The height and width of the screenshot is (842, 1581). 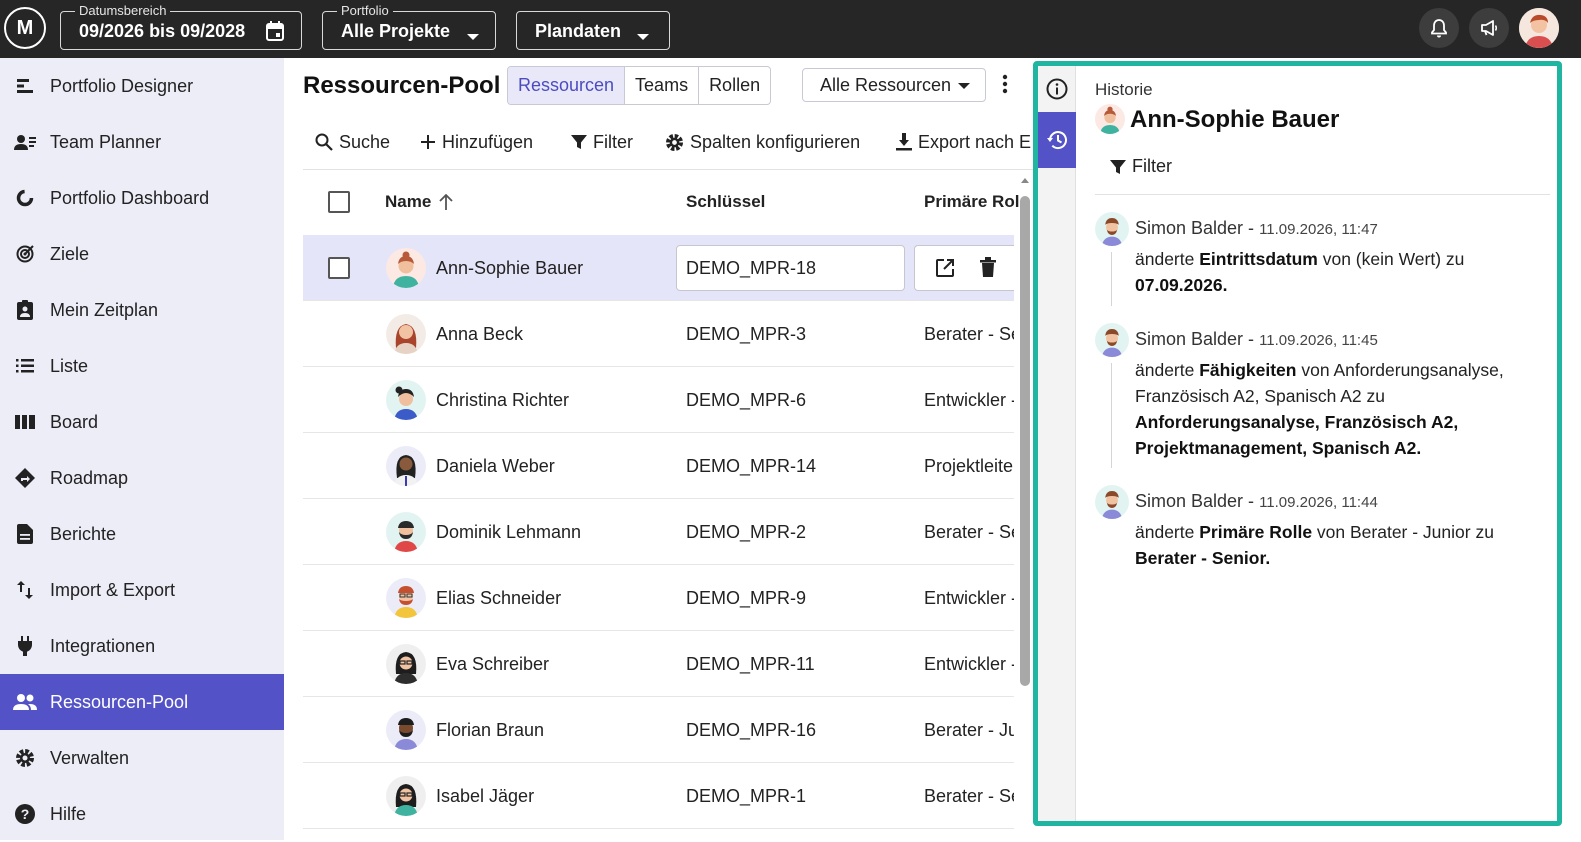 I want to click on notifications-button, so click(x=1439, y=28).